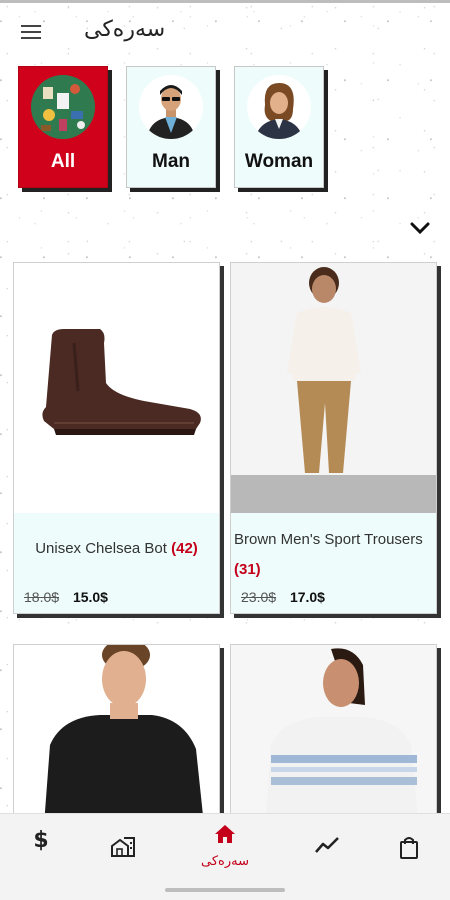 This screenshot has height=900, width=450. What do you see at coordinates (225, 834) in the screenshot?
I see `home-icon` at bounding box center [225, 834].